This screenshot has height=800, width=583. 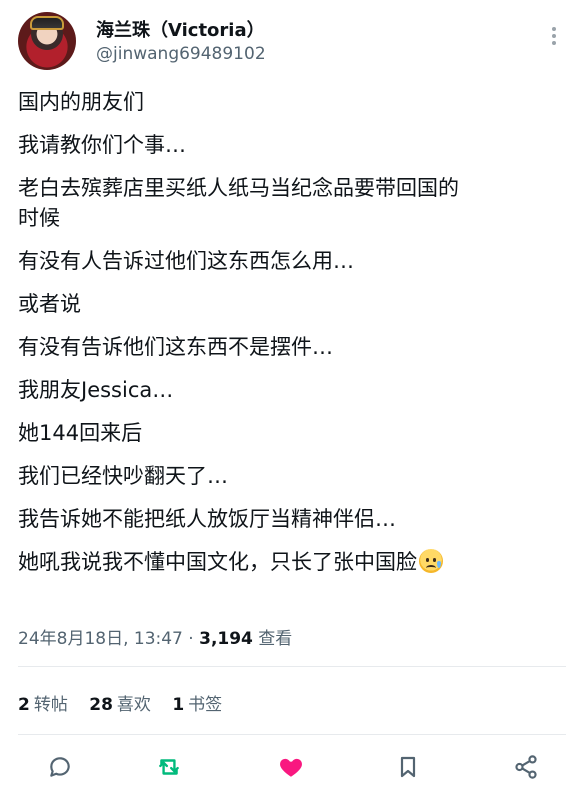 I want to click on avatar-headdress, so click(x=47, y=23).